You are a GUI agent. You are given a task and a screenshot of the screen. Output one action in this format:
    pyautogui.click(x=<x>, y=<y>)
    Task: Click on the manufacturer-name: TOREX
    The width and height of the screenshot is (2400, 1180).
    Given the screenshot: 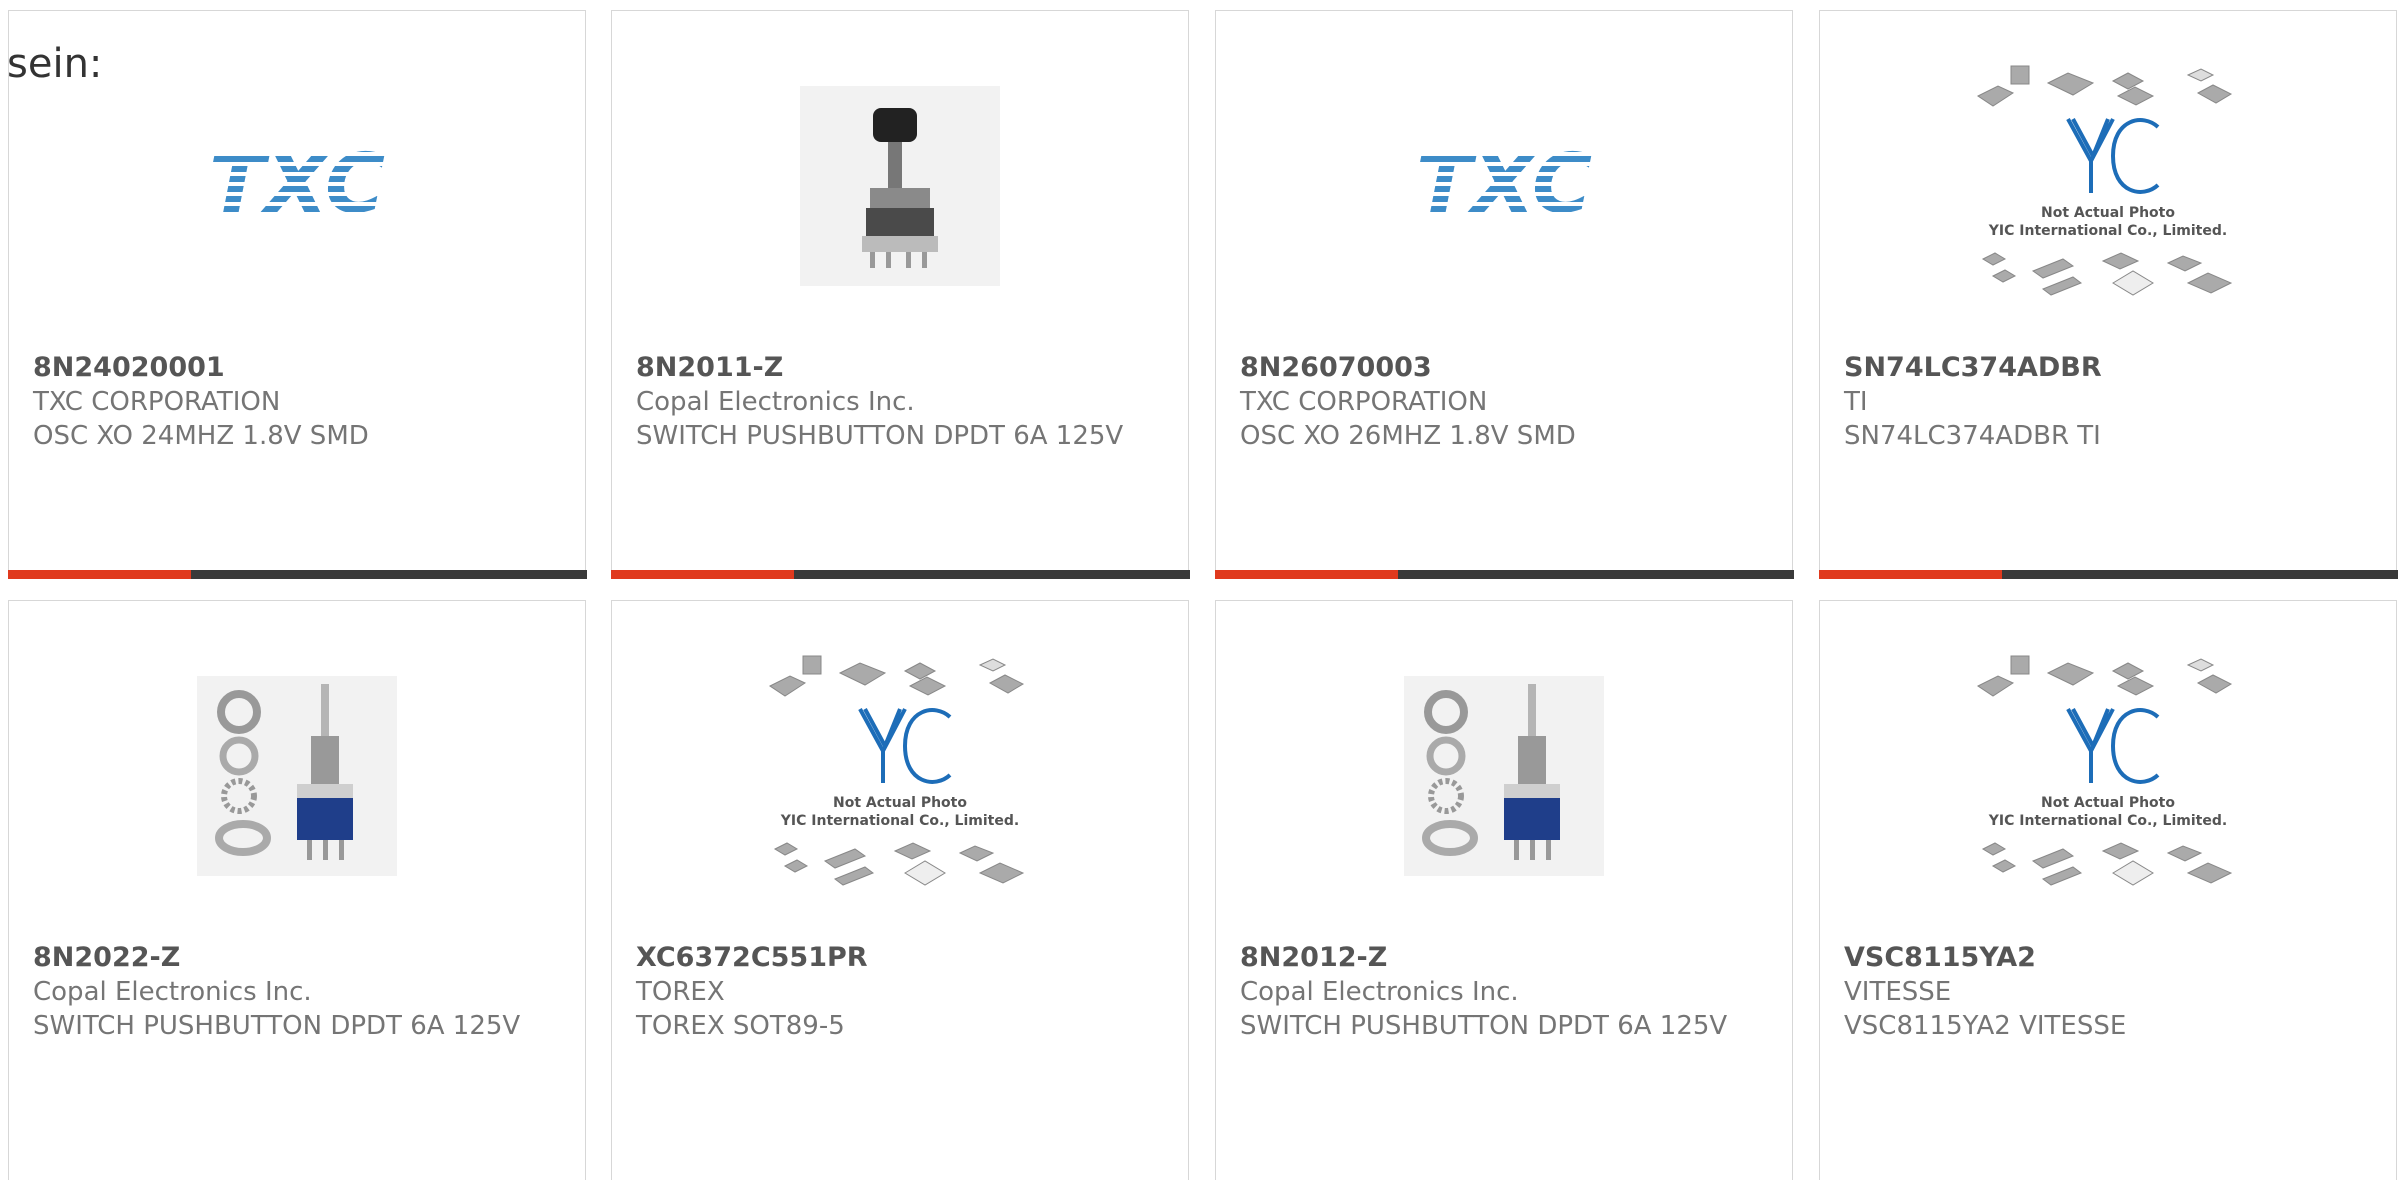 What is the action you would take?
    pyautogui.click(x=680, y=992)
    